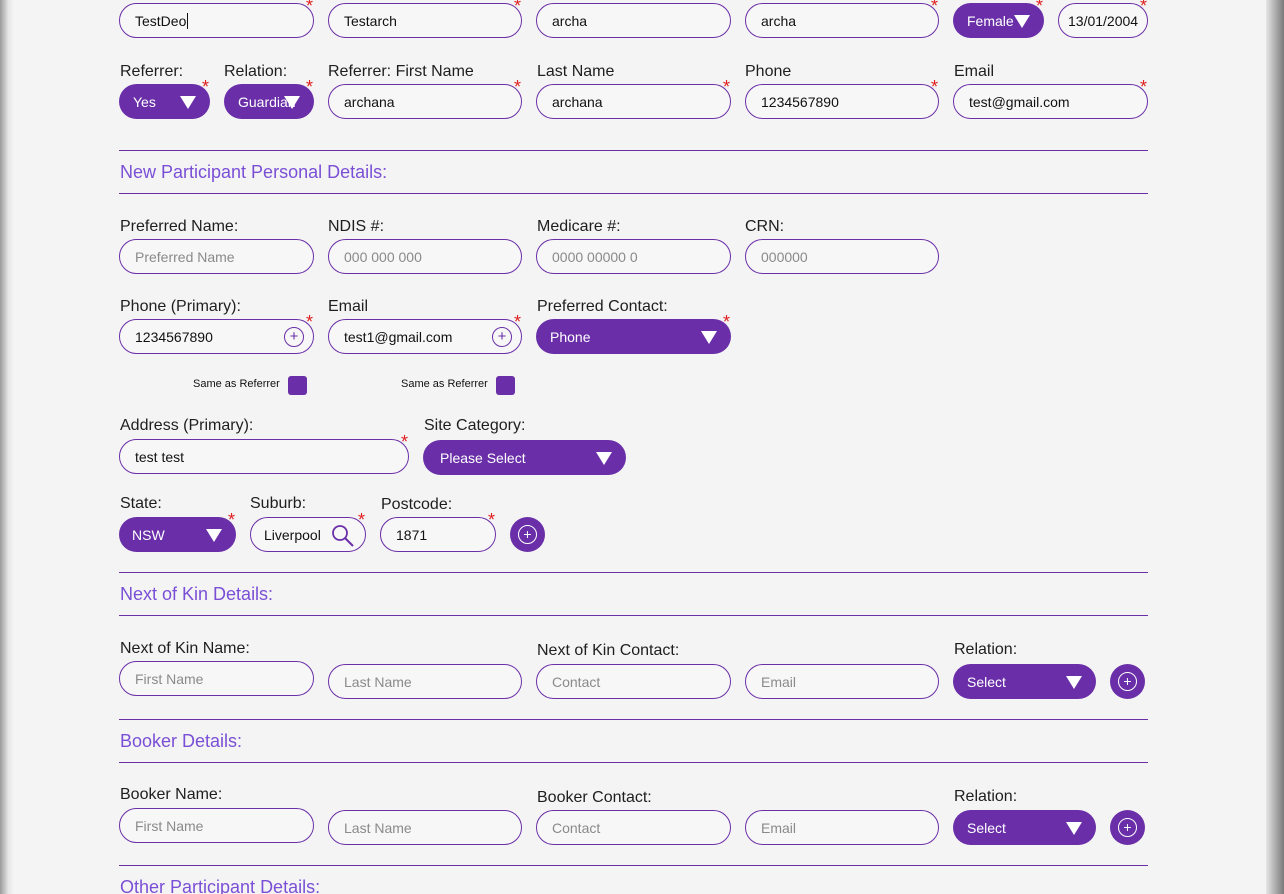  I want to click on next-of-kin-contact-input: Contact, so click(633, 681).